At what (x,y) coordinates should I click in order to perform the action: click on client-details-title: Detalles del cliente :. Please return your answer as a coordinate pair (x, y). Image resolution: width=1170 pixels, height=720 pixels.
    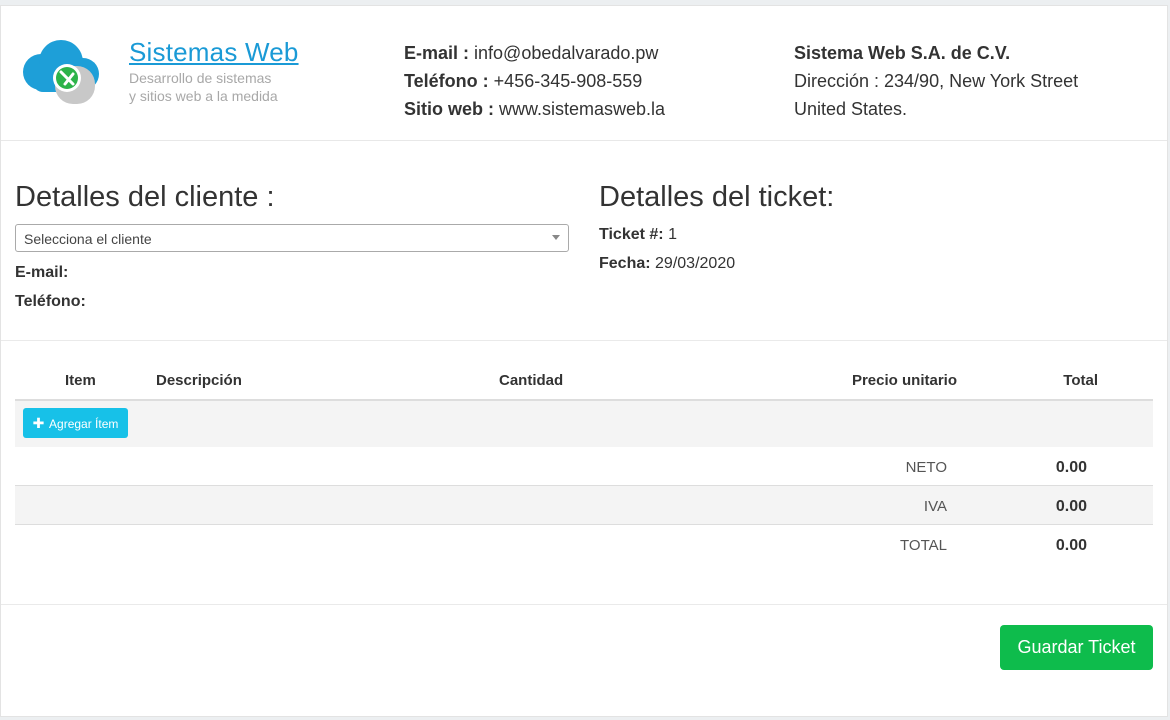
    Looking at the image, I should click on (145, 197).